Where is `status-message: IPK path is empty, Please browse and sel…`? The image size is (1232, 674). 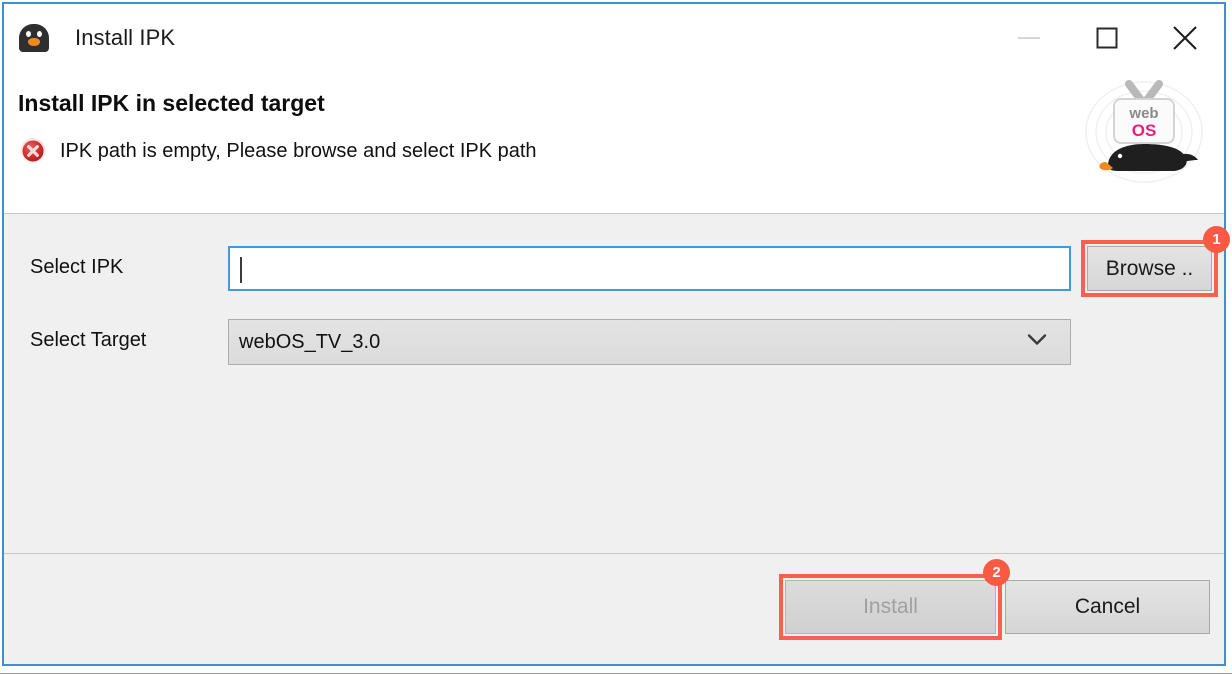 status-message: IPK path is empty, Please browse and sel… is located at coordinates (298, 150).